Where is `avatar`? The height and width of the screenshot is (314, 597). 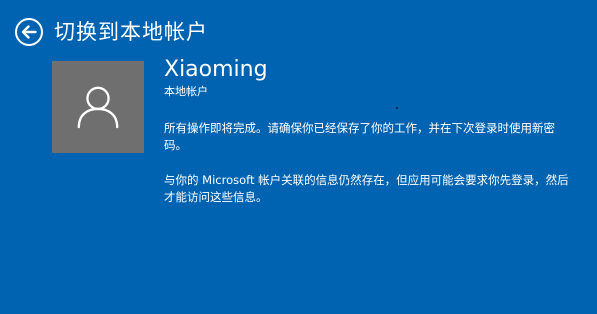 avatar is located at coordinates (98, 107).